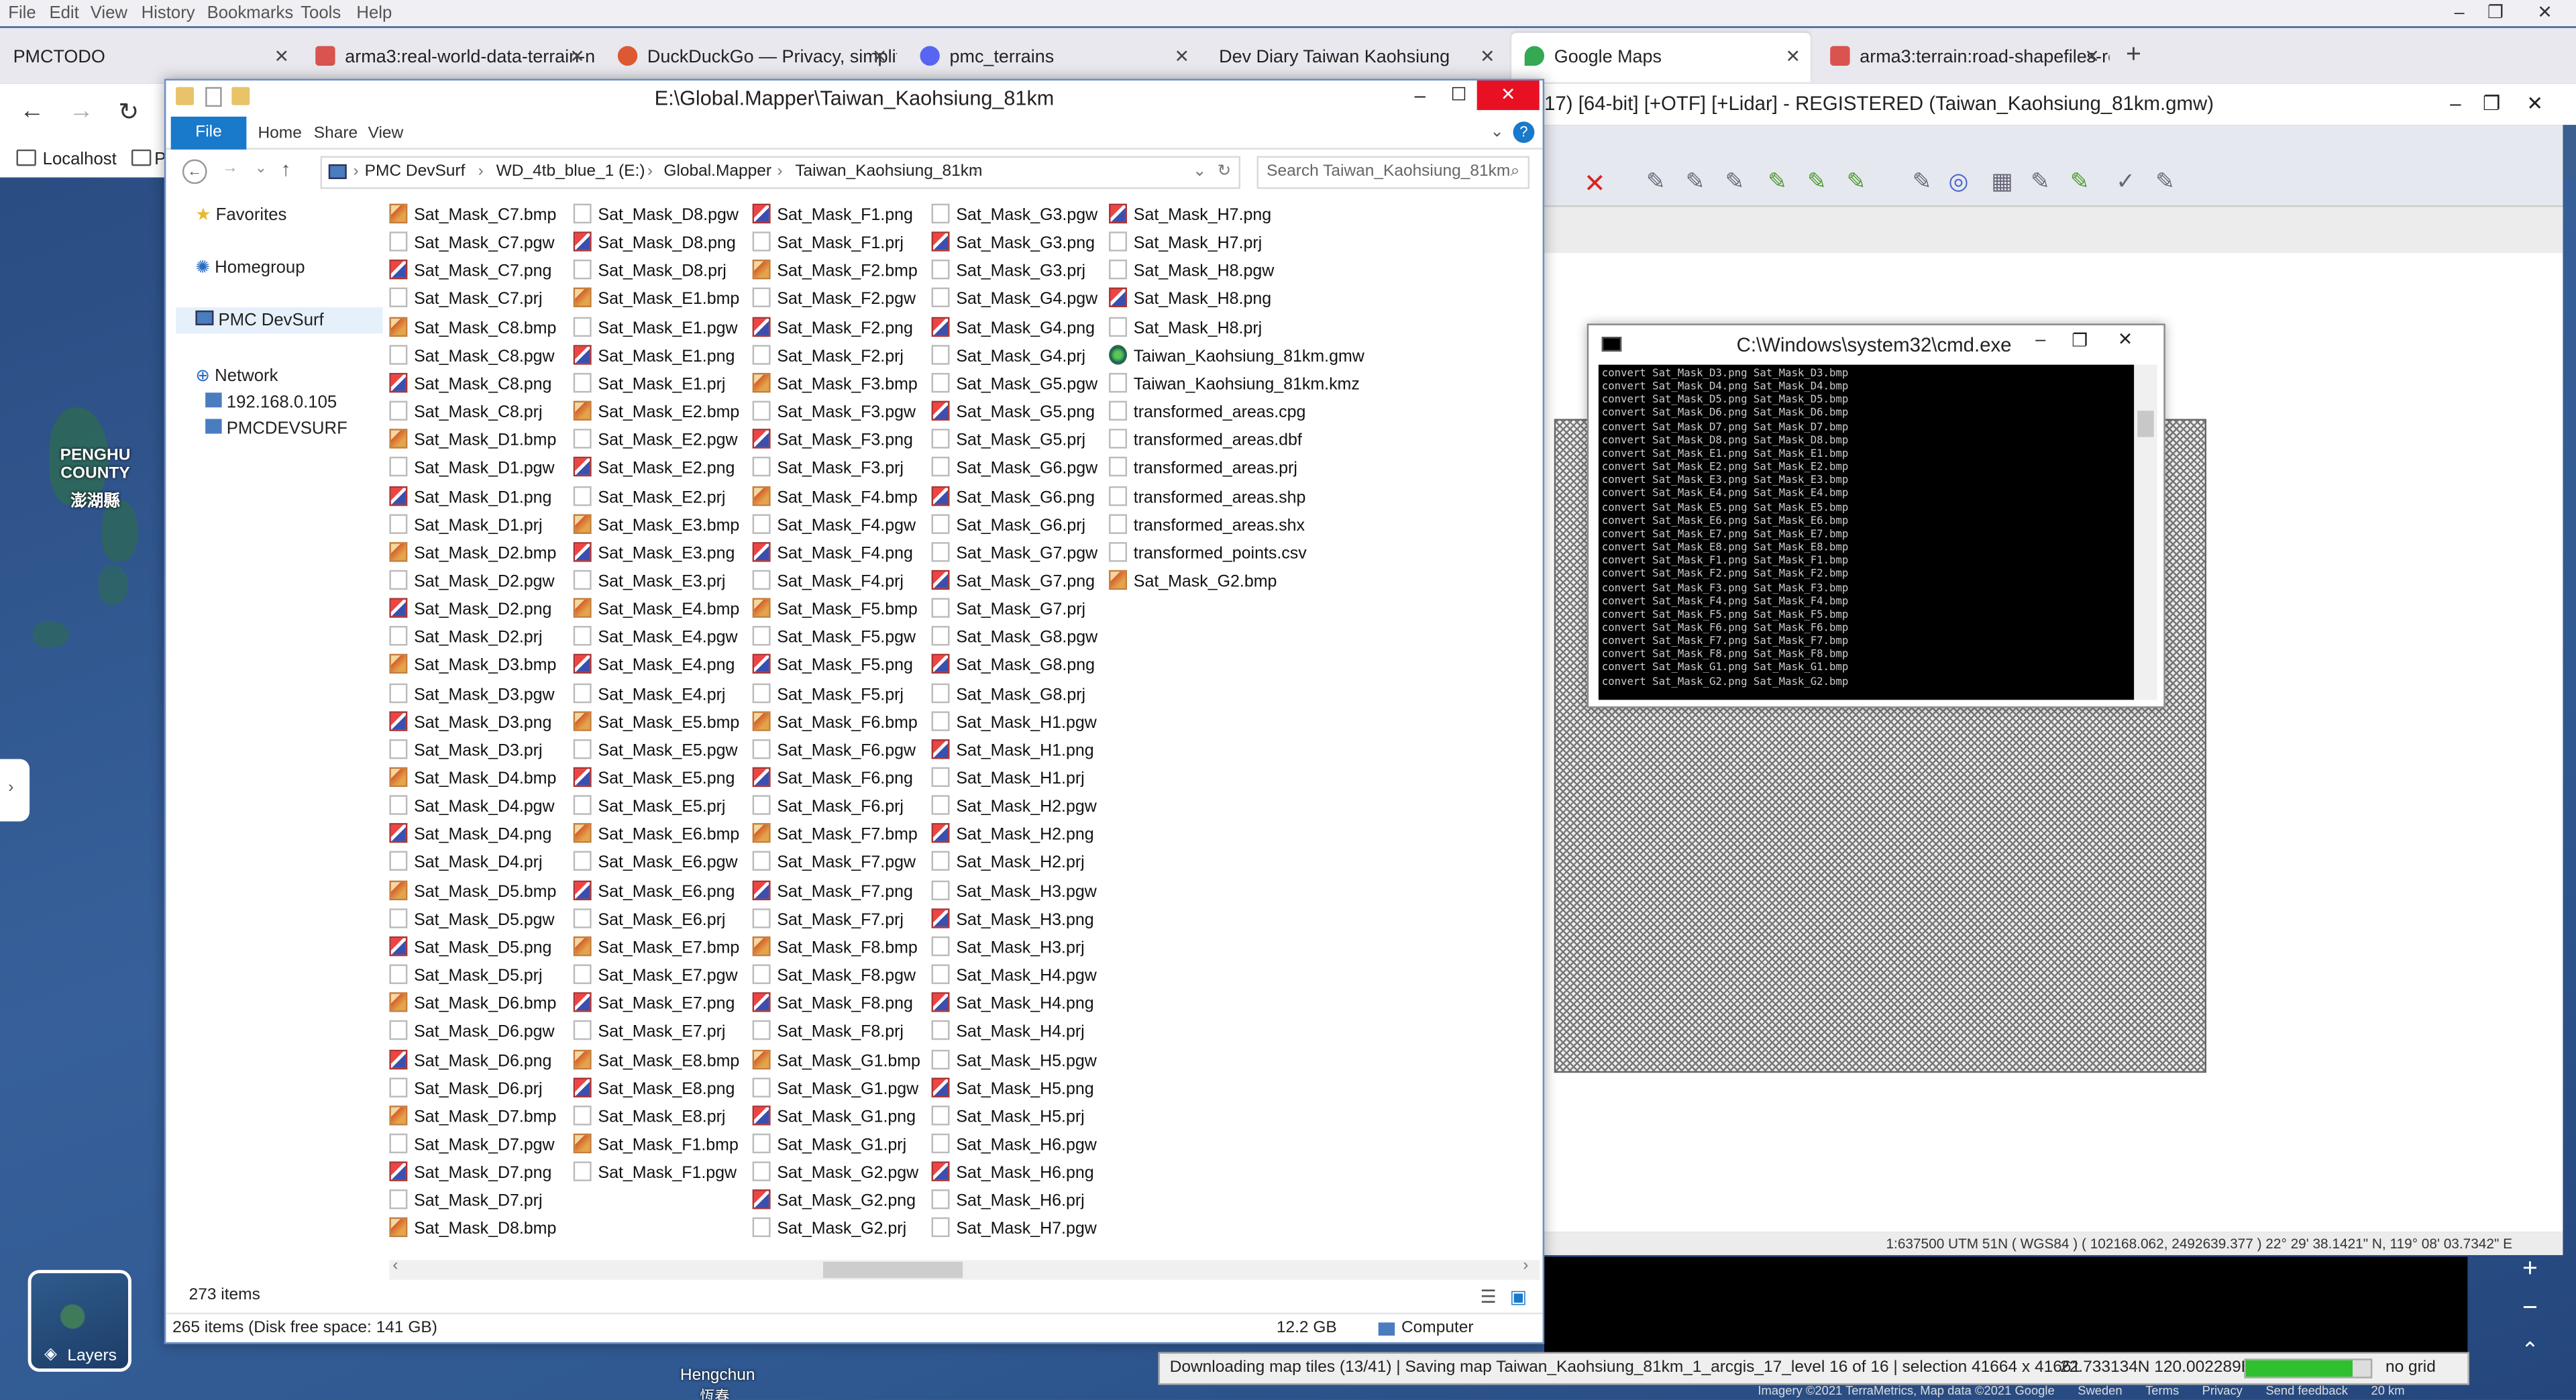 The width and height of the screenshot is (2576, 1400). Describe the element at coordinates (649, 695) in the screenshot. I see `file-item: Sat_Mask_E4.prj` at that location.